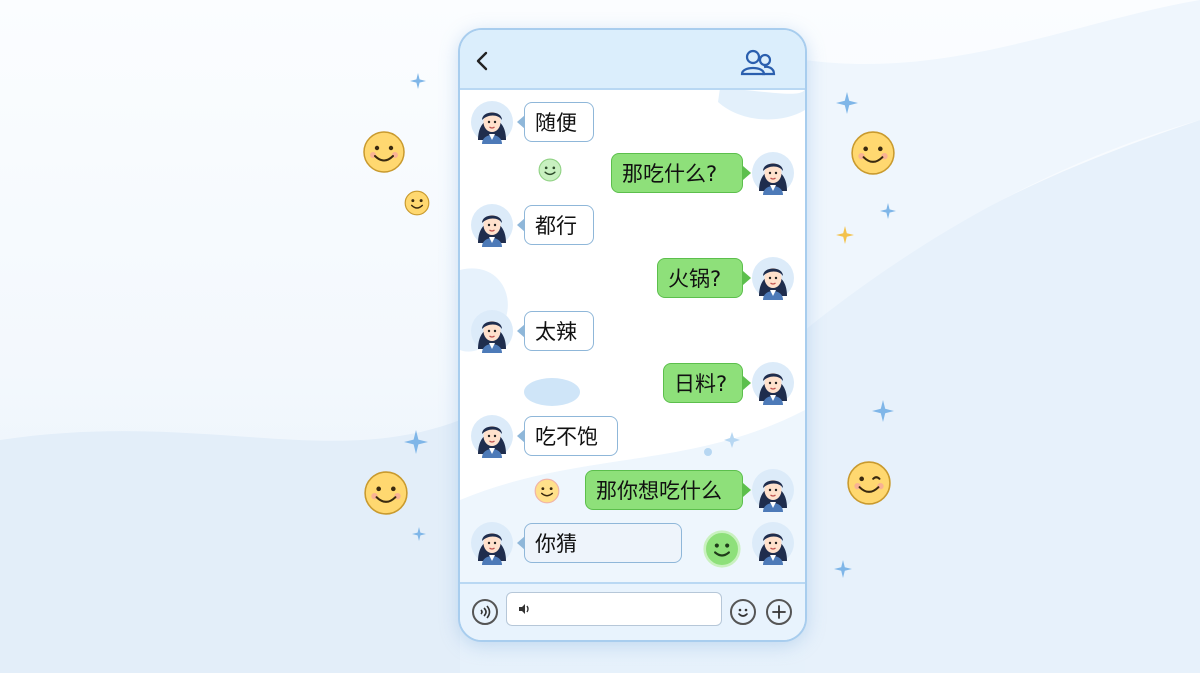 The width and height of the screenshot is (1200, 673). What do you see at coordinates (632, 60) in the screenshot?
I see `chat-header` at bounding box center [632, 60].